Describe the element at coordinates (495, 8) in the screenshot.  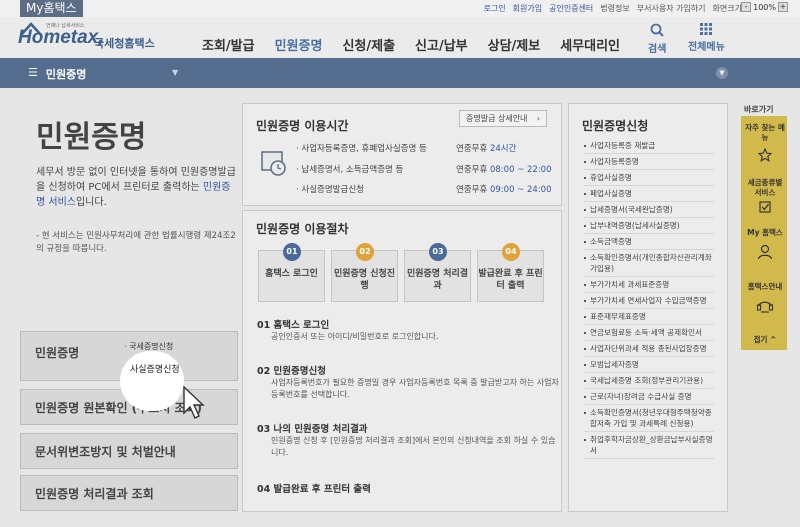
I see `login-link: 로그인` at that location.